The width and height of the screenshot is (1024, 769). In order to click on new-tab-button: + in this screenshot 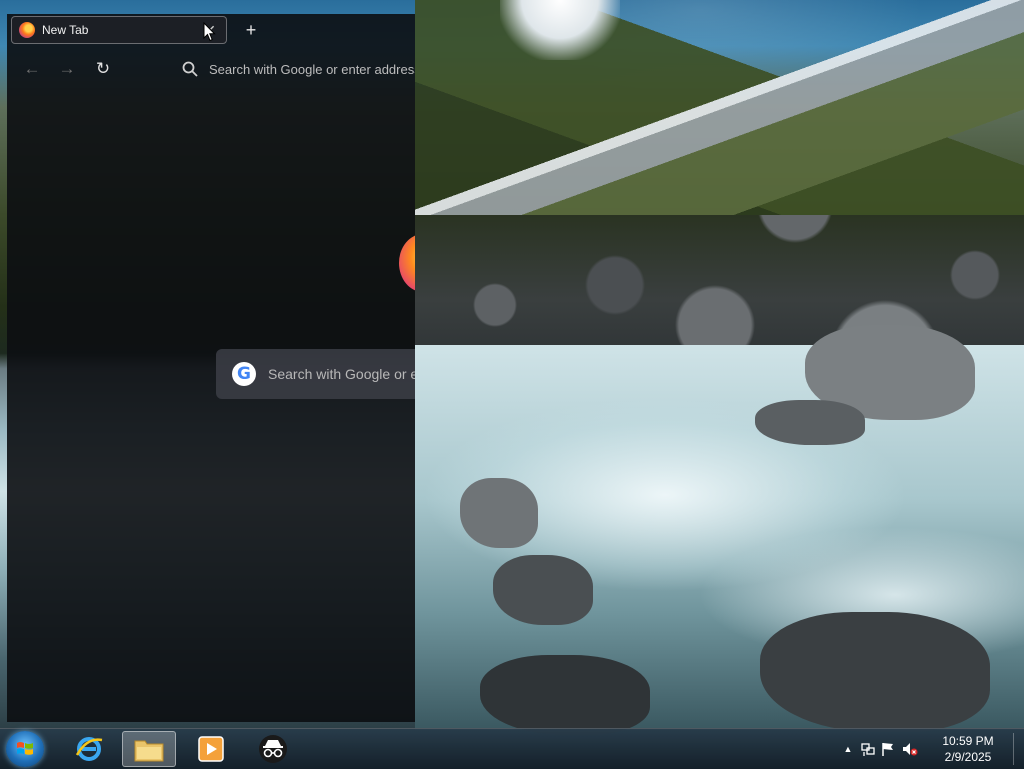, I will do `click(251, 30)`.